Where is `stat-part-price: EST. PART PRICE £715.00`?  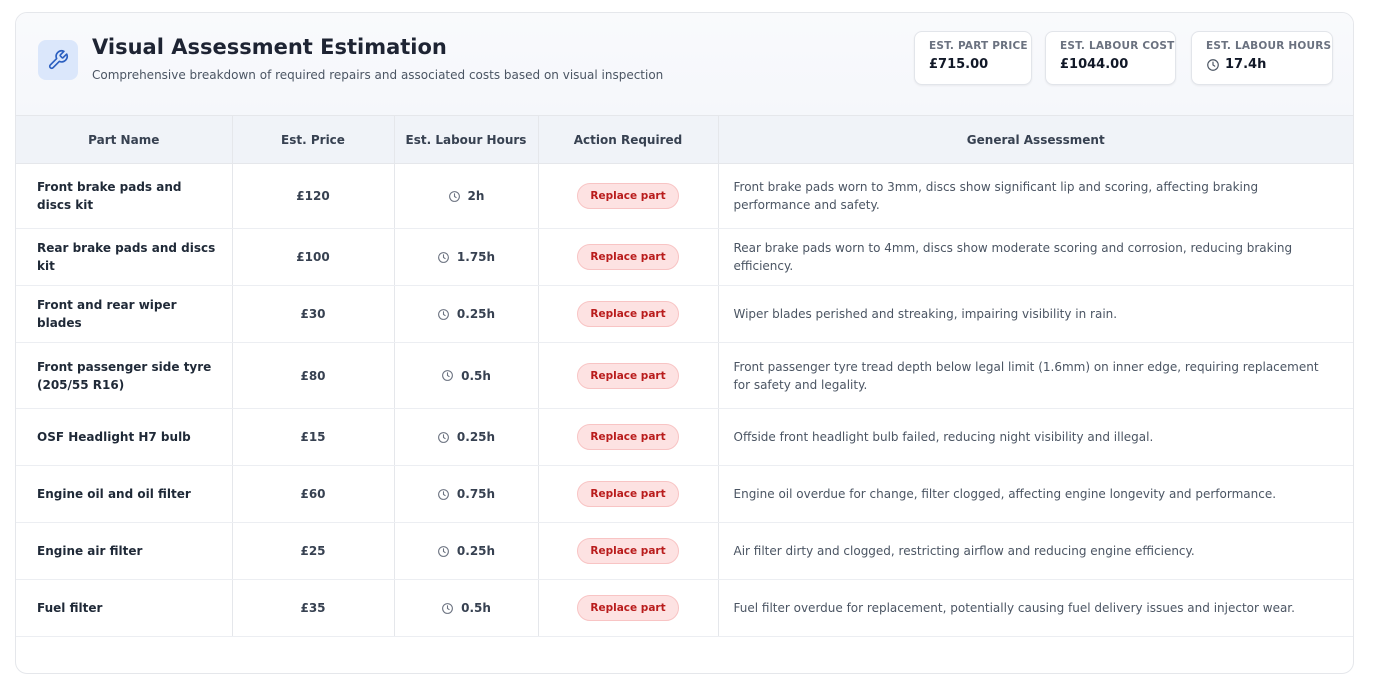
stat-part-price: EST. PART PRICE £715.00 is located at coordinates (973, 58).